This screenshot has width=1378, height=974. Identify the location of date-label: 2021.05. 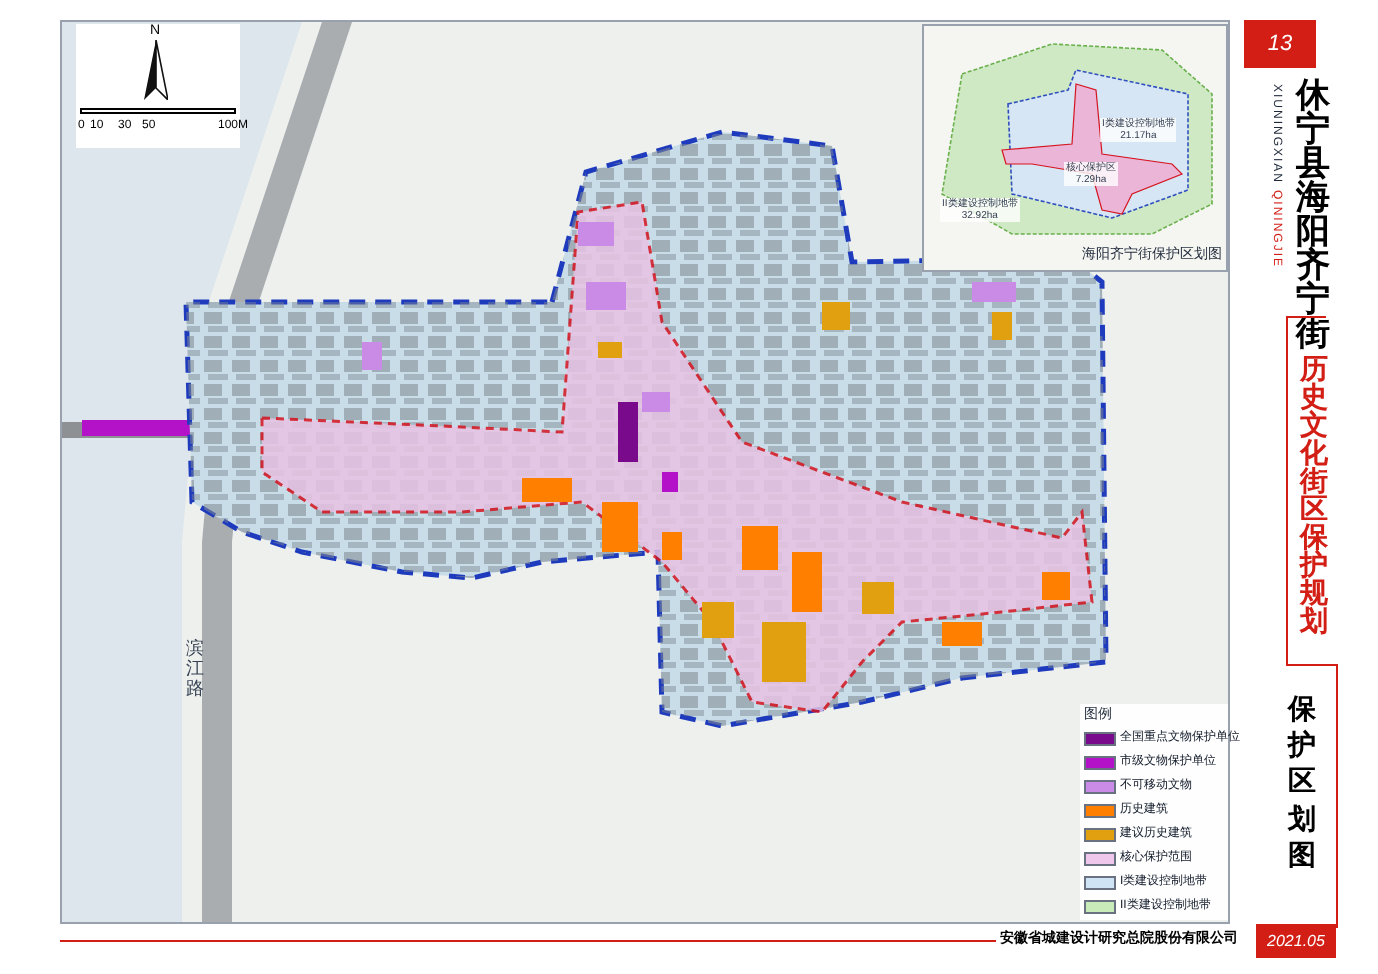
(1296, 941).